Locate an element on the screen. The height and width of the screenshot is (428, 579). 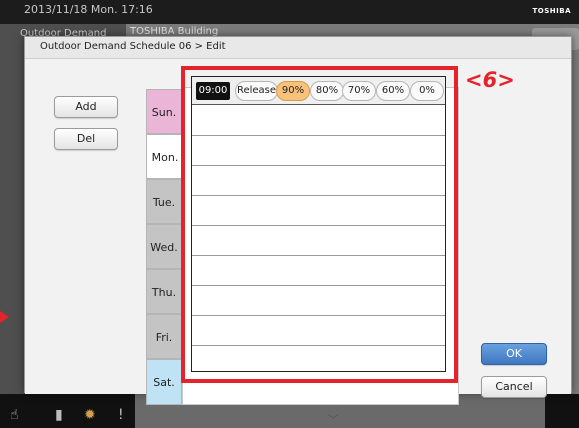
alert-icon: ! is located at coordinates (121, 415).